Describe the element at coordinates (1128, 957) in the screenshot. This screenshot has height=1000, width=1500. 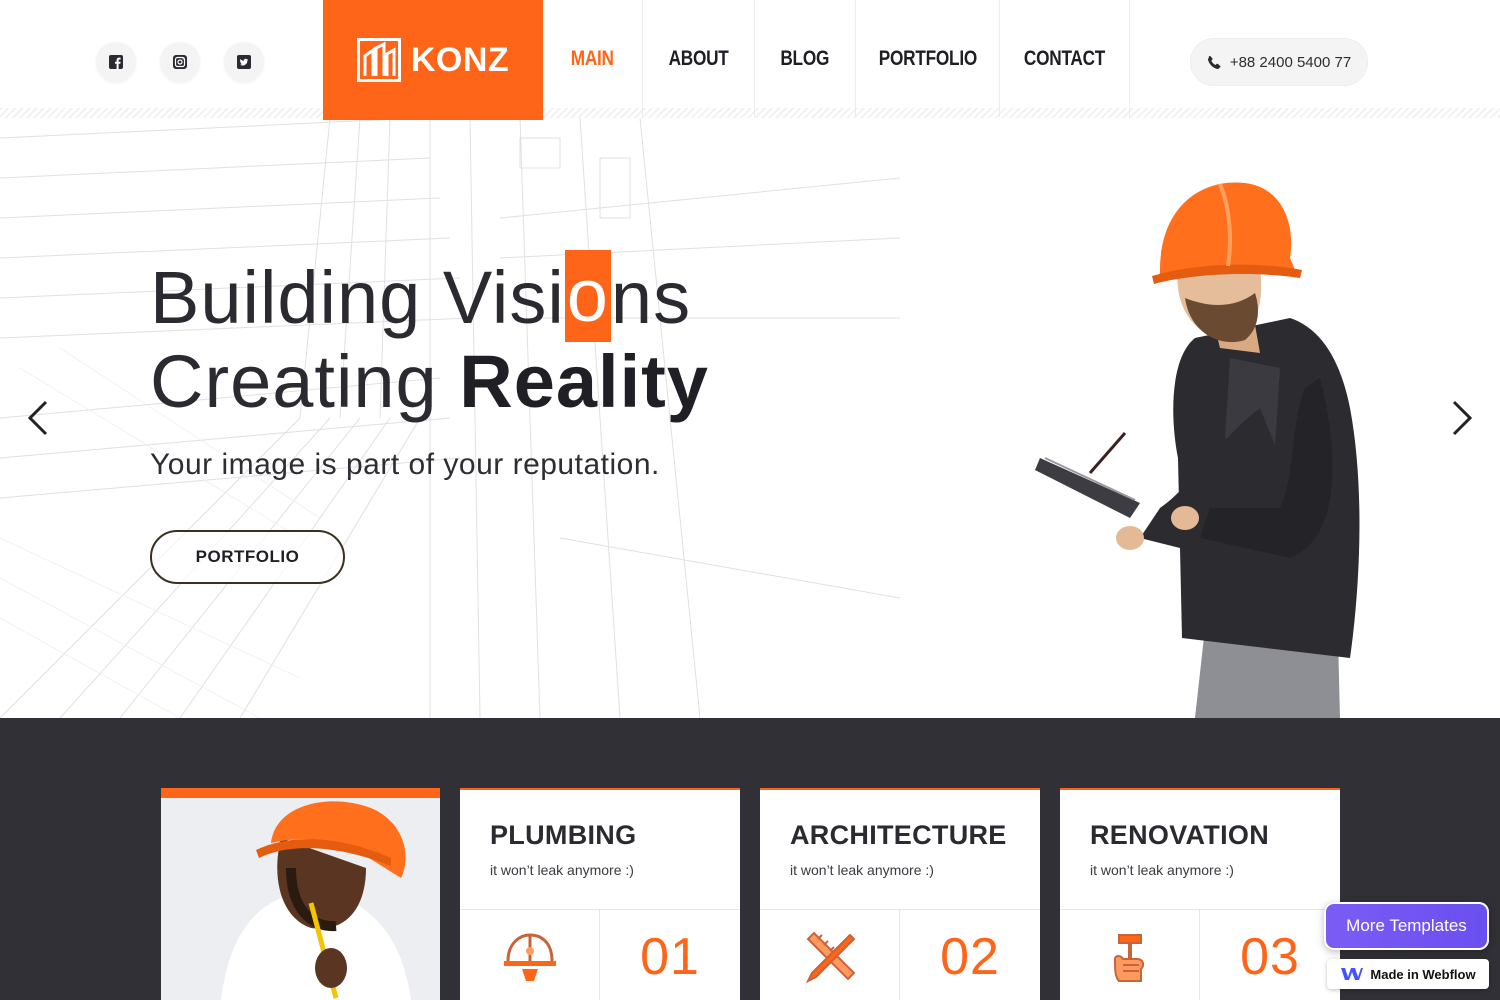
I see `hammer-hand-icon` at that location.